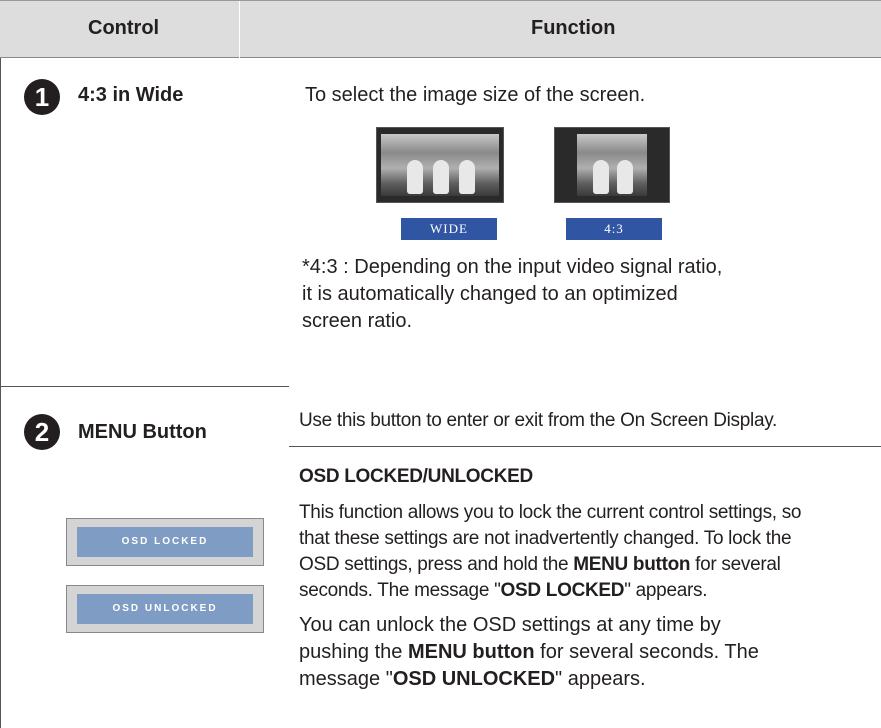 Image resolution: width=881 pixels, height=728 pixels. I want to click on control-name-4-3-in-wide: 4:3 in Wide, so click(131, 95).